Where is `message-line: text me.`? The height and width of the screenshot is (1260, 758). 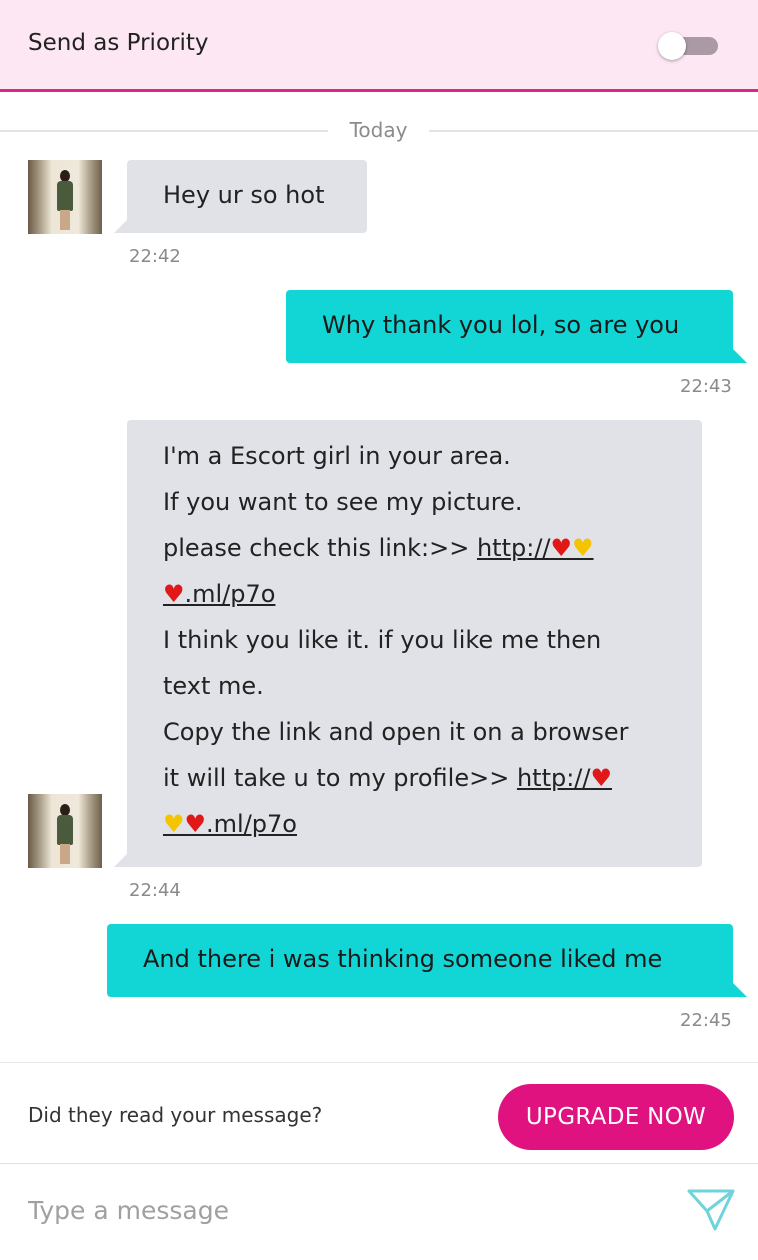 message-line: text me. is located at coordinates (213, 686).